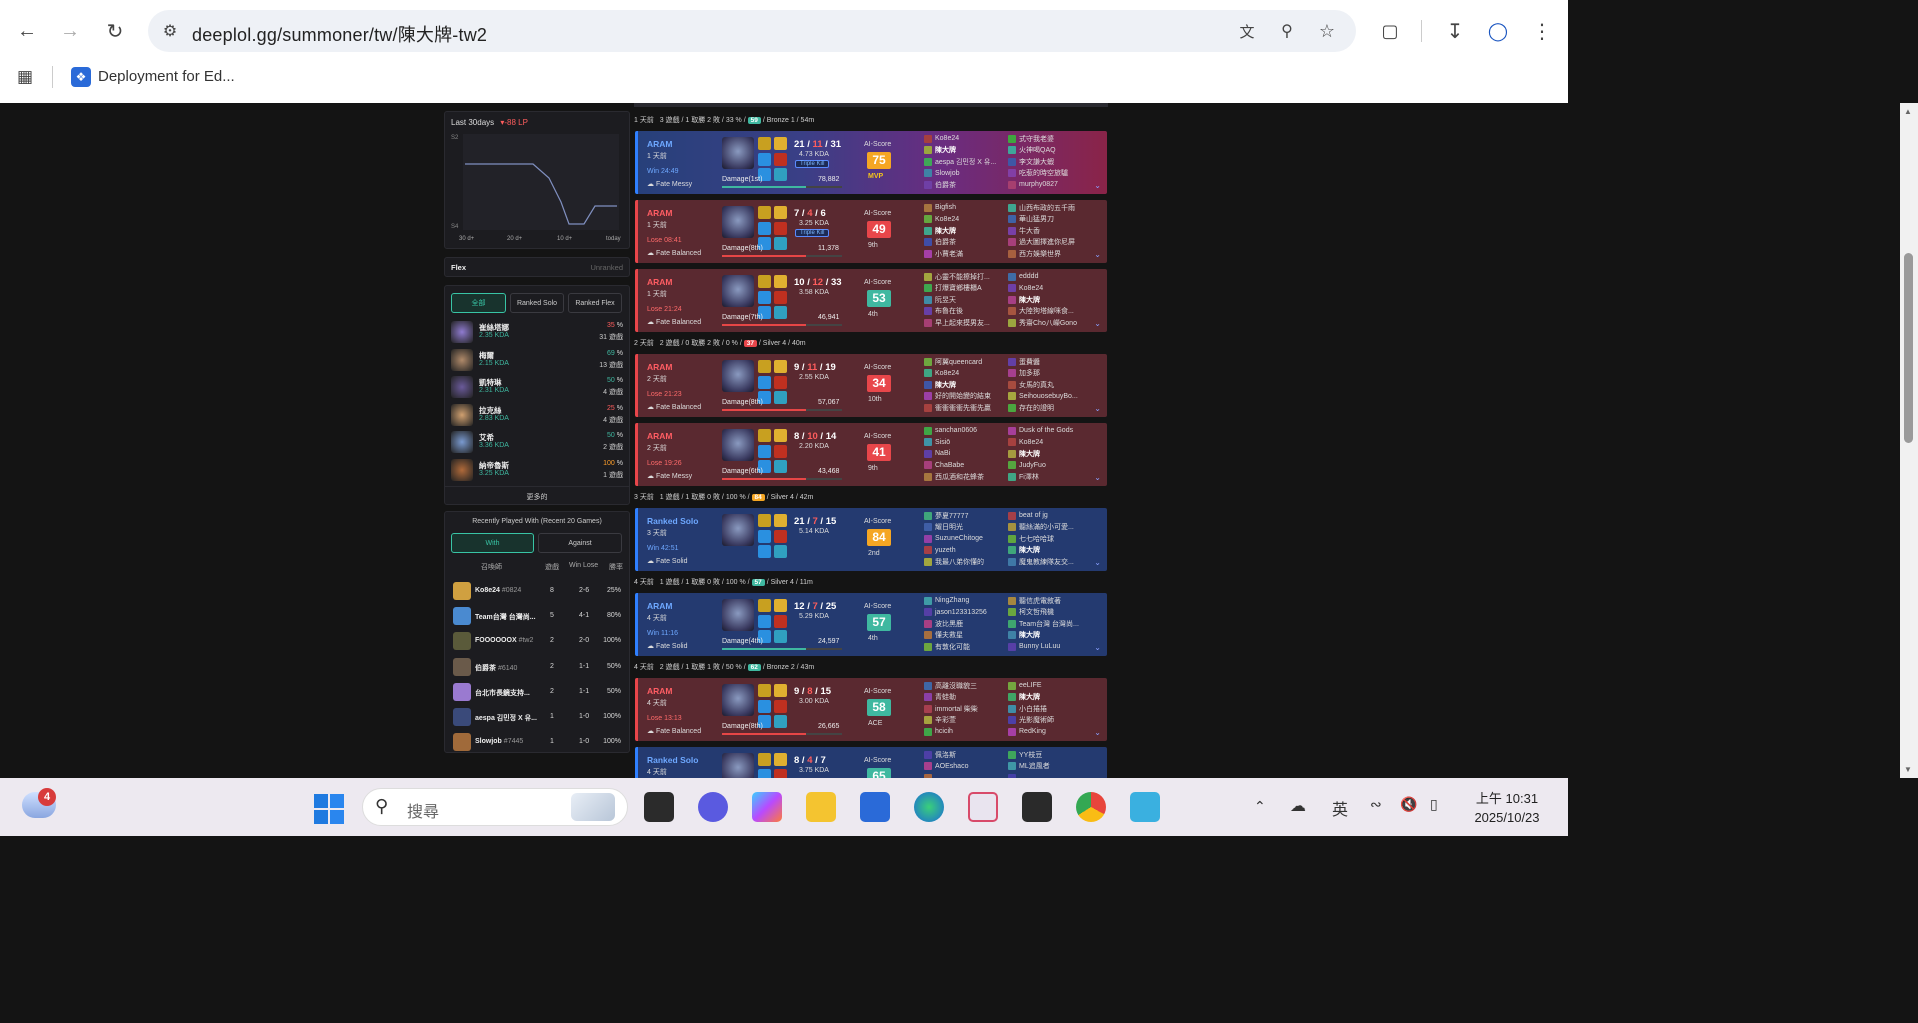 The width and height of the screenshot is (1918, 1023). What do you see at coordinates (538, 387) in the screenshot?
I see `champion-row: 凱特琳 2.31 KDA 50 % 4 遊戲` at bounding box center [538, 387].